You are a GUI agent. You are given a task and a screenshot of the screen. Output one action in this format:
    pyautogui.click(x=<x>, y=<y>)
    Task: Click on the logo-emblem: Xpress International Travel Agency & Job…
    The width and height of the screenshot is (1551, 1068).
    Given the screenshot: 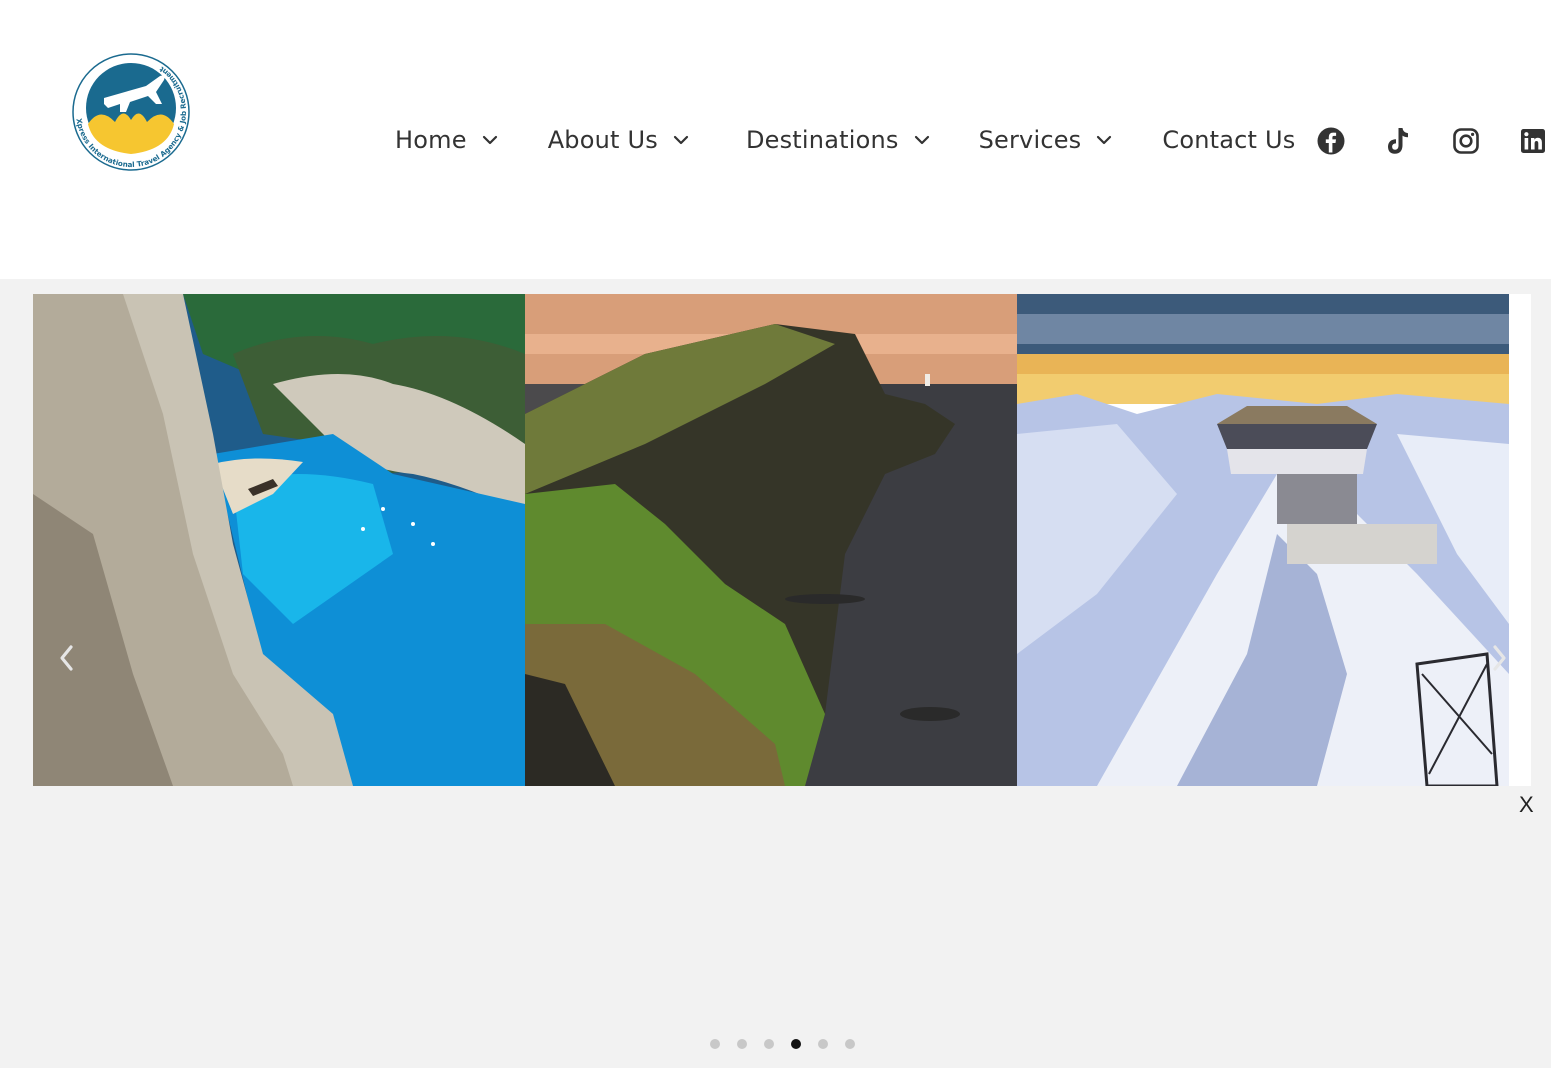 What is the action you would take?
    pyautogui.click(x=131, y=112)
    